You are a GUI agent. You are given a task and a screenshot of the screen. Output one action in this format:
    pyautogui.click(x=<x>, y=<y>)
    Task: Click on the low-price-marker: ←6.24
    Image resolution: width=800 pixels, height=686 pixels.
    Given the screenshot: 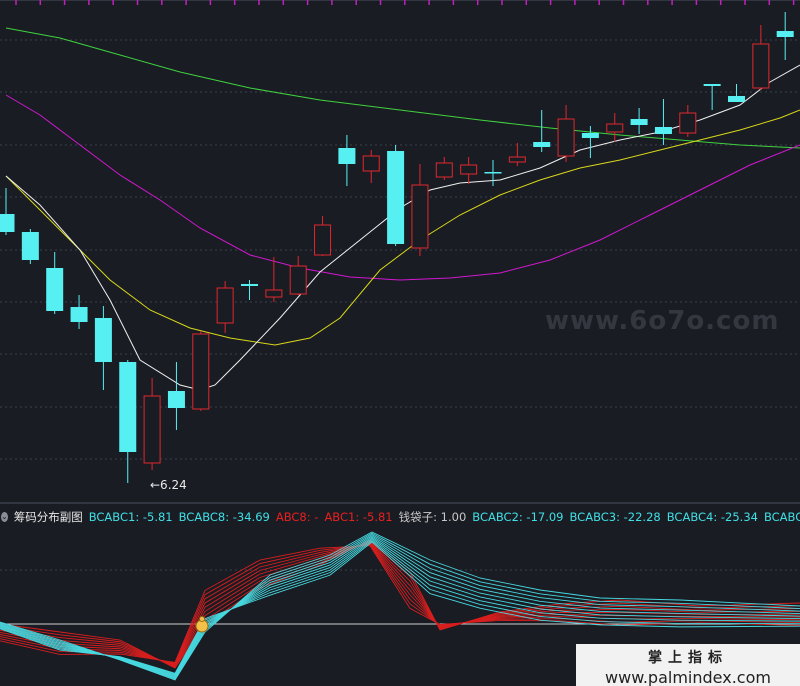 What is the action you would take?
    pyautogui.click(x=168, y=485)
    